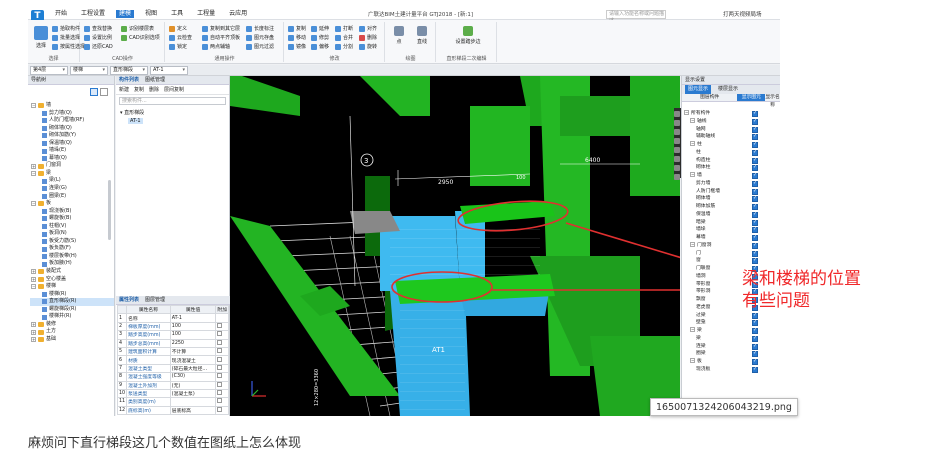  Describe the element at coordinates (72, 287) in the screenshot. I see `nav-item: − 楼梯` at that location.